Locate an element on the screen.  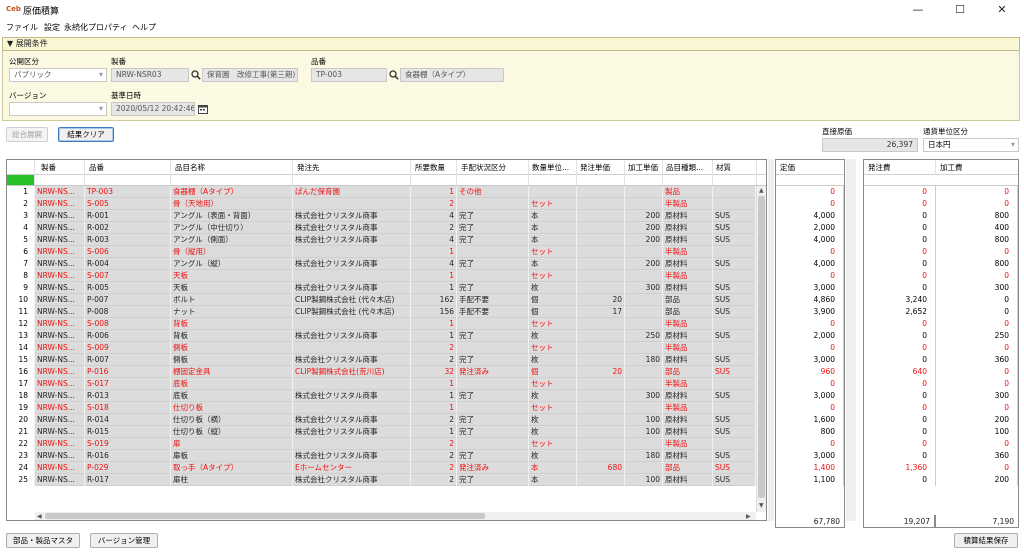
menu-persistence: 永続化プロパティ is located at coordinates (96, 28).